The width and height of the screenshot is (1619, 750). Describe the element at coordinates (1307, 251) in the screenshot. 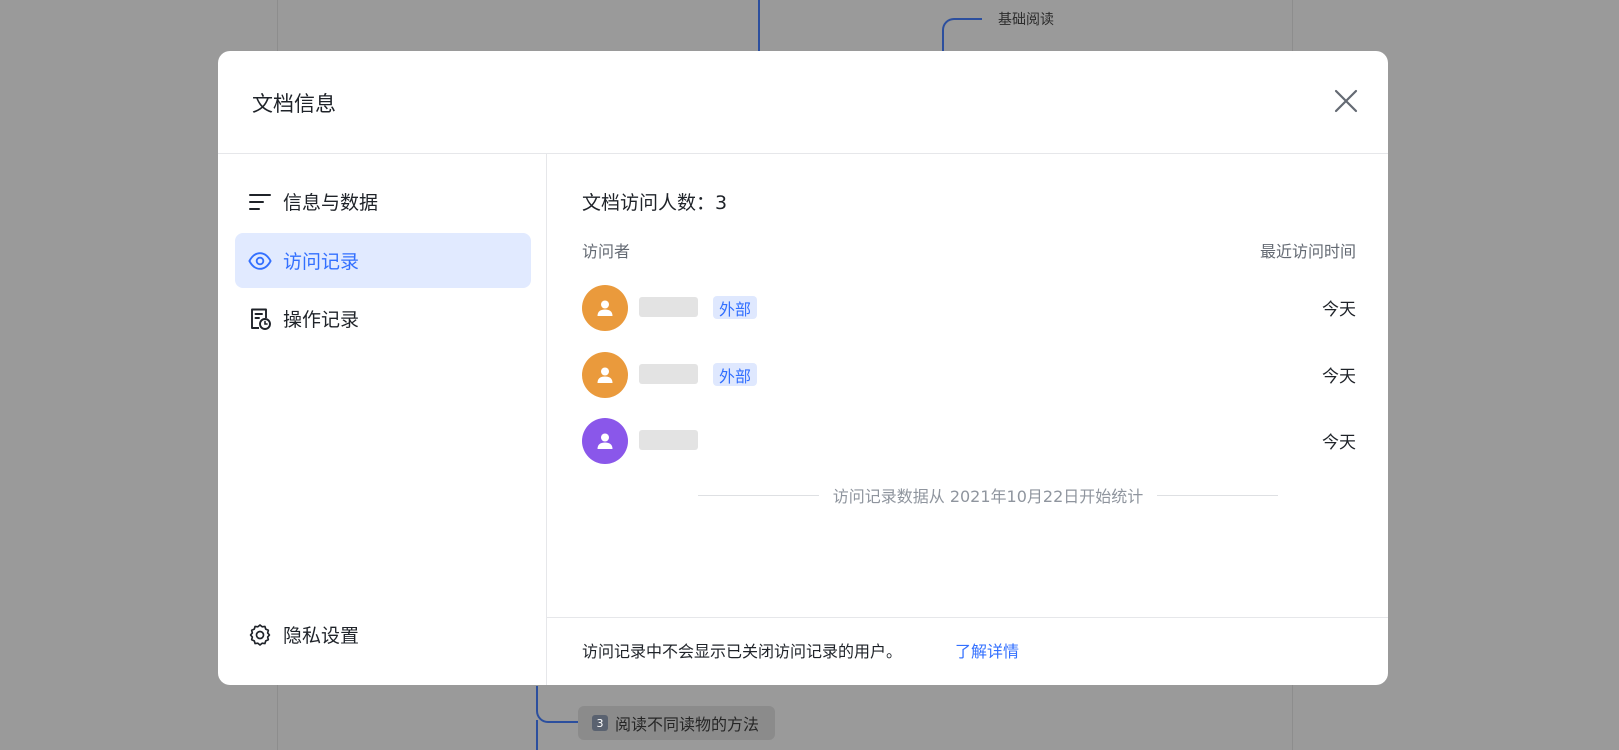

I see `column-header-last-visit: 最近访问时间` at that location.